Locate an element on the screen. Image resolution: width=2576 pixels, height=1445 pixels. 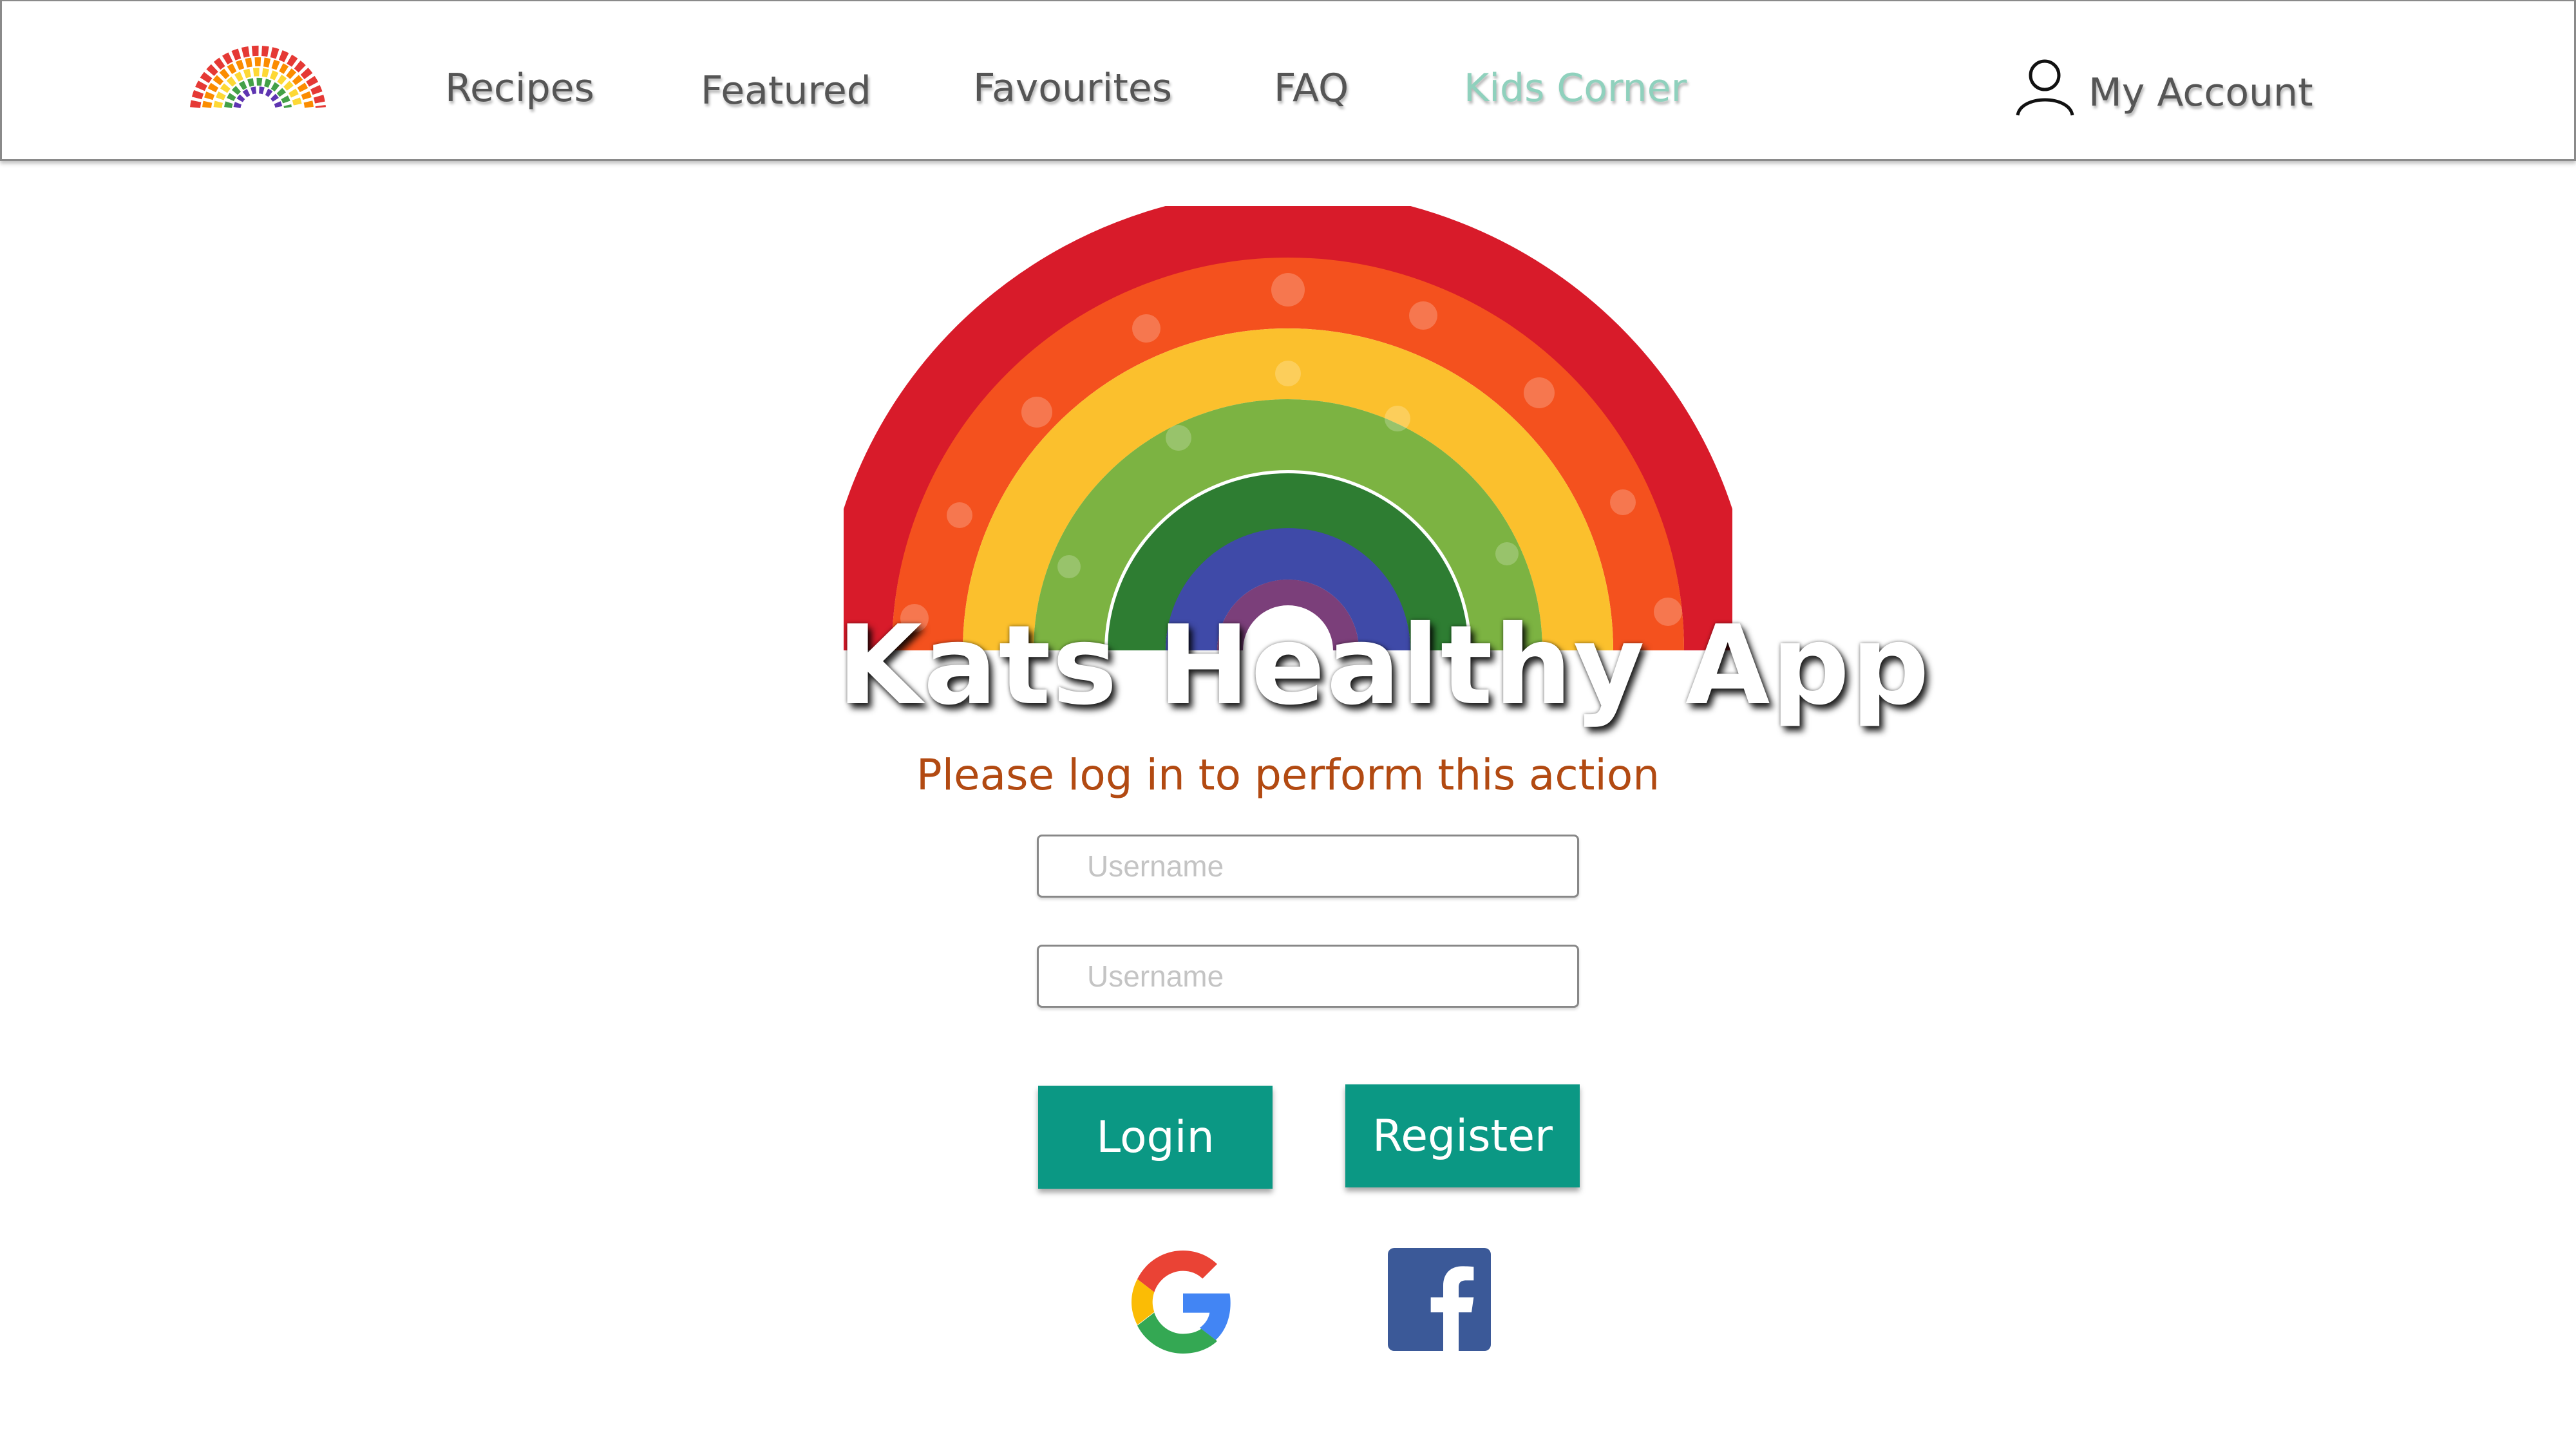
facebook-icon is located at coordinates (1440, 1299).